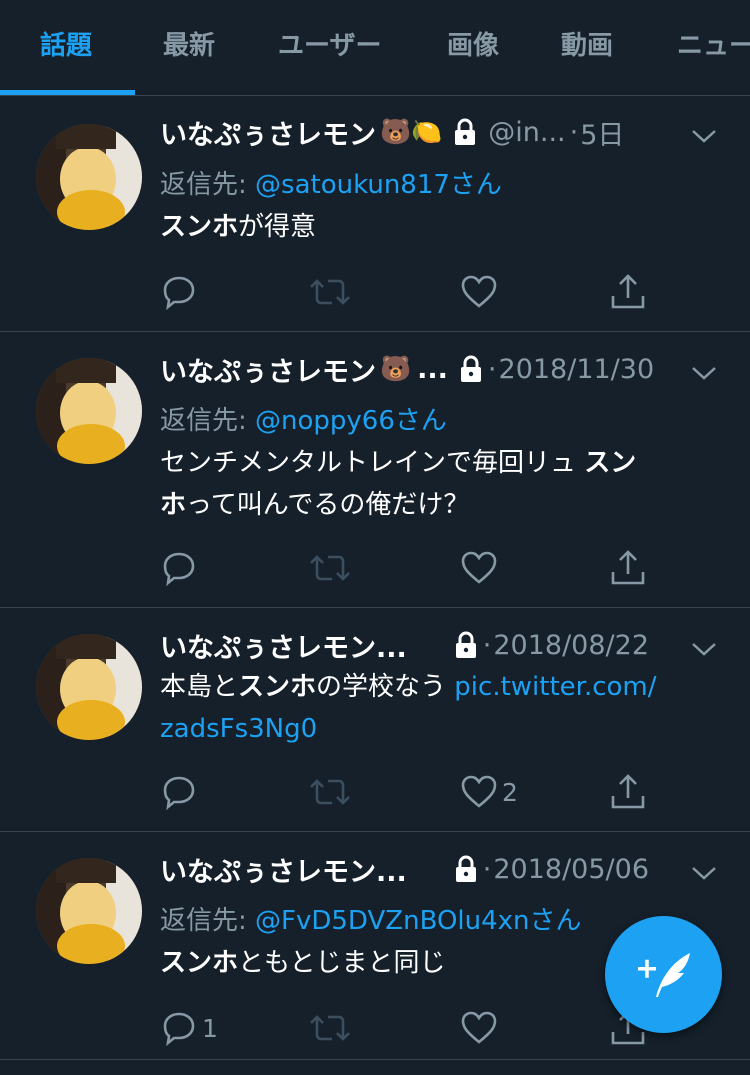 This screenshot has height=1075, width=750. Describe the element at coordinates (189, 46) in the screenshot. I see `tab-latest: 最新` at that location.